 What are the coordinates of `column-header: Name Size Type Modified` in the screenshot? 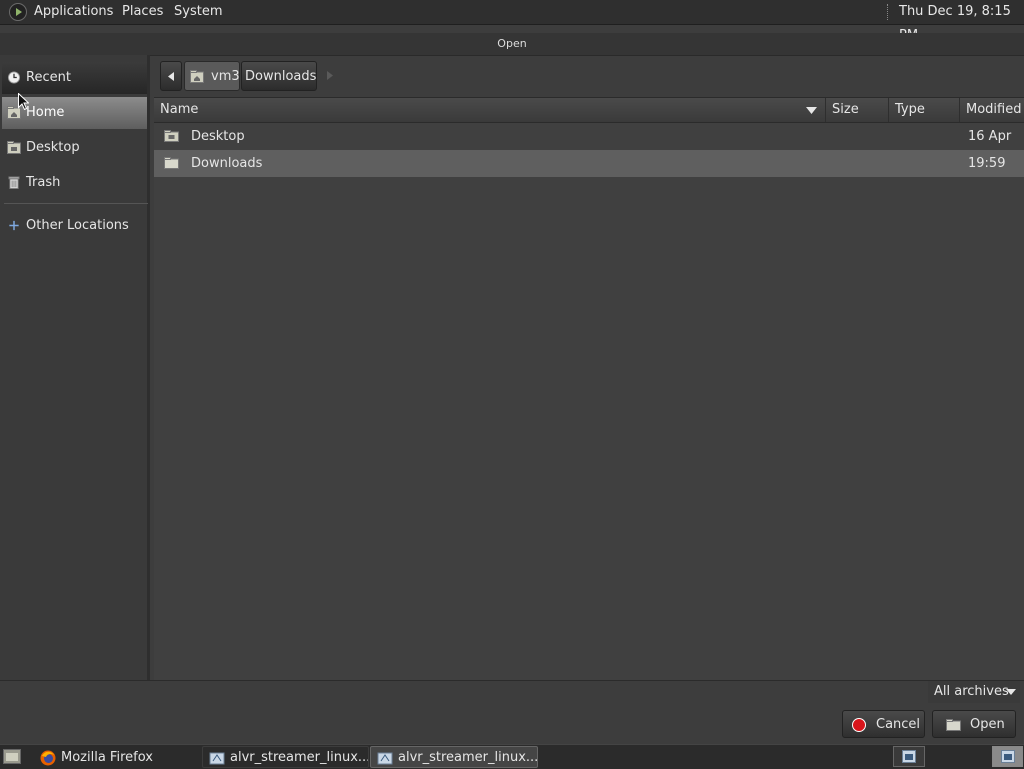 It's located at (589, 110).